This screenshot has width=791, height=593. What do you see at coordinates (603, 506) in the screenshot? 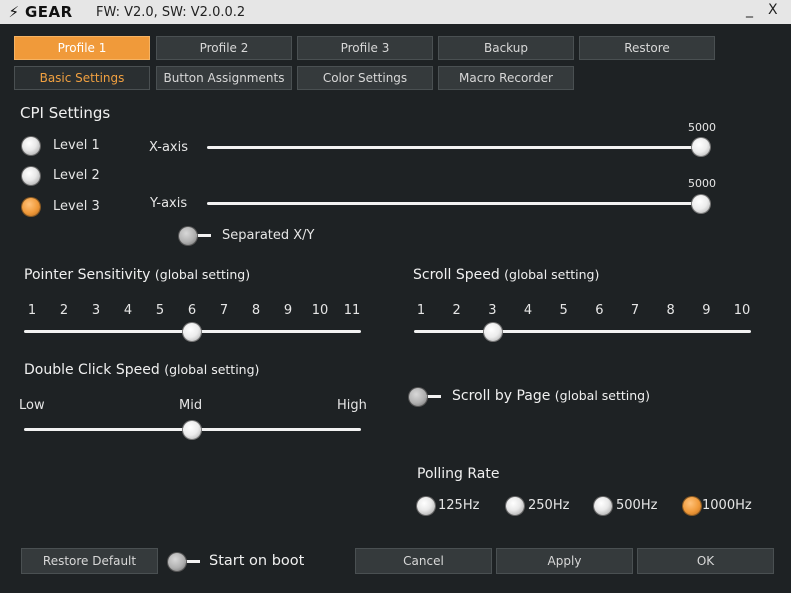
I see `polling-500hz-radio` at bounding box center [603, 506].